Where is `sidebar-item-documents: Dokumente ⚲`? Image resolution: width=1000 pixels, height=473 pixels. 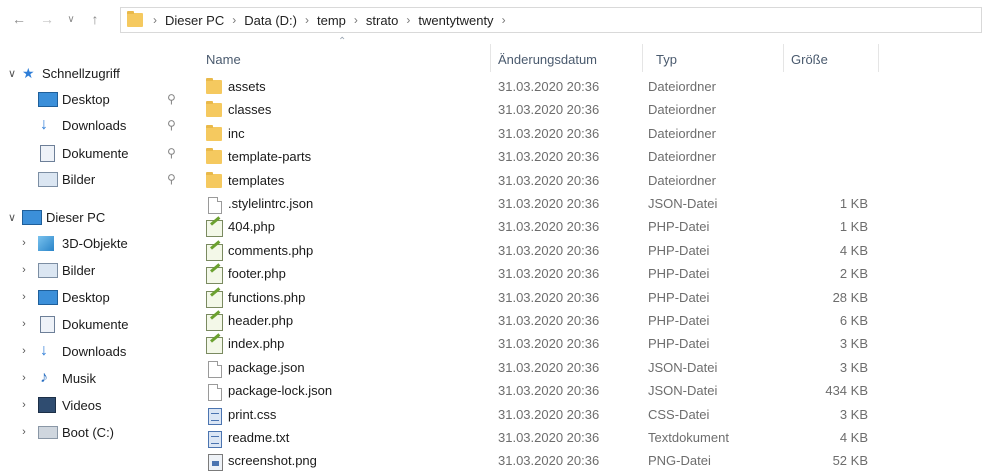
sidebar-item-documents: Dokumente ⚲ is located at coordinates (95, 153).